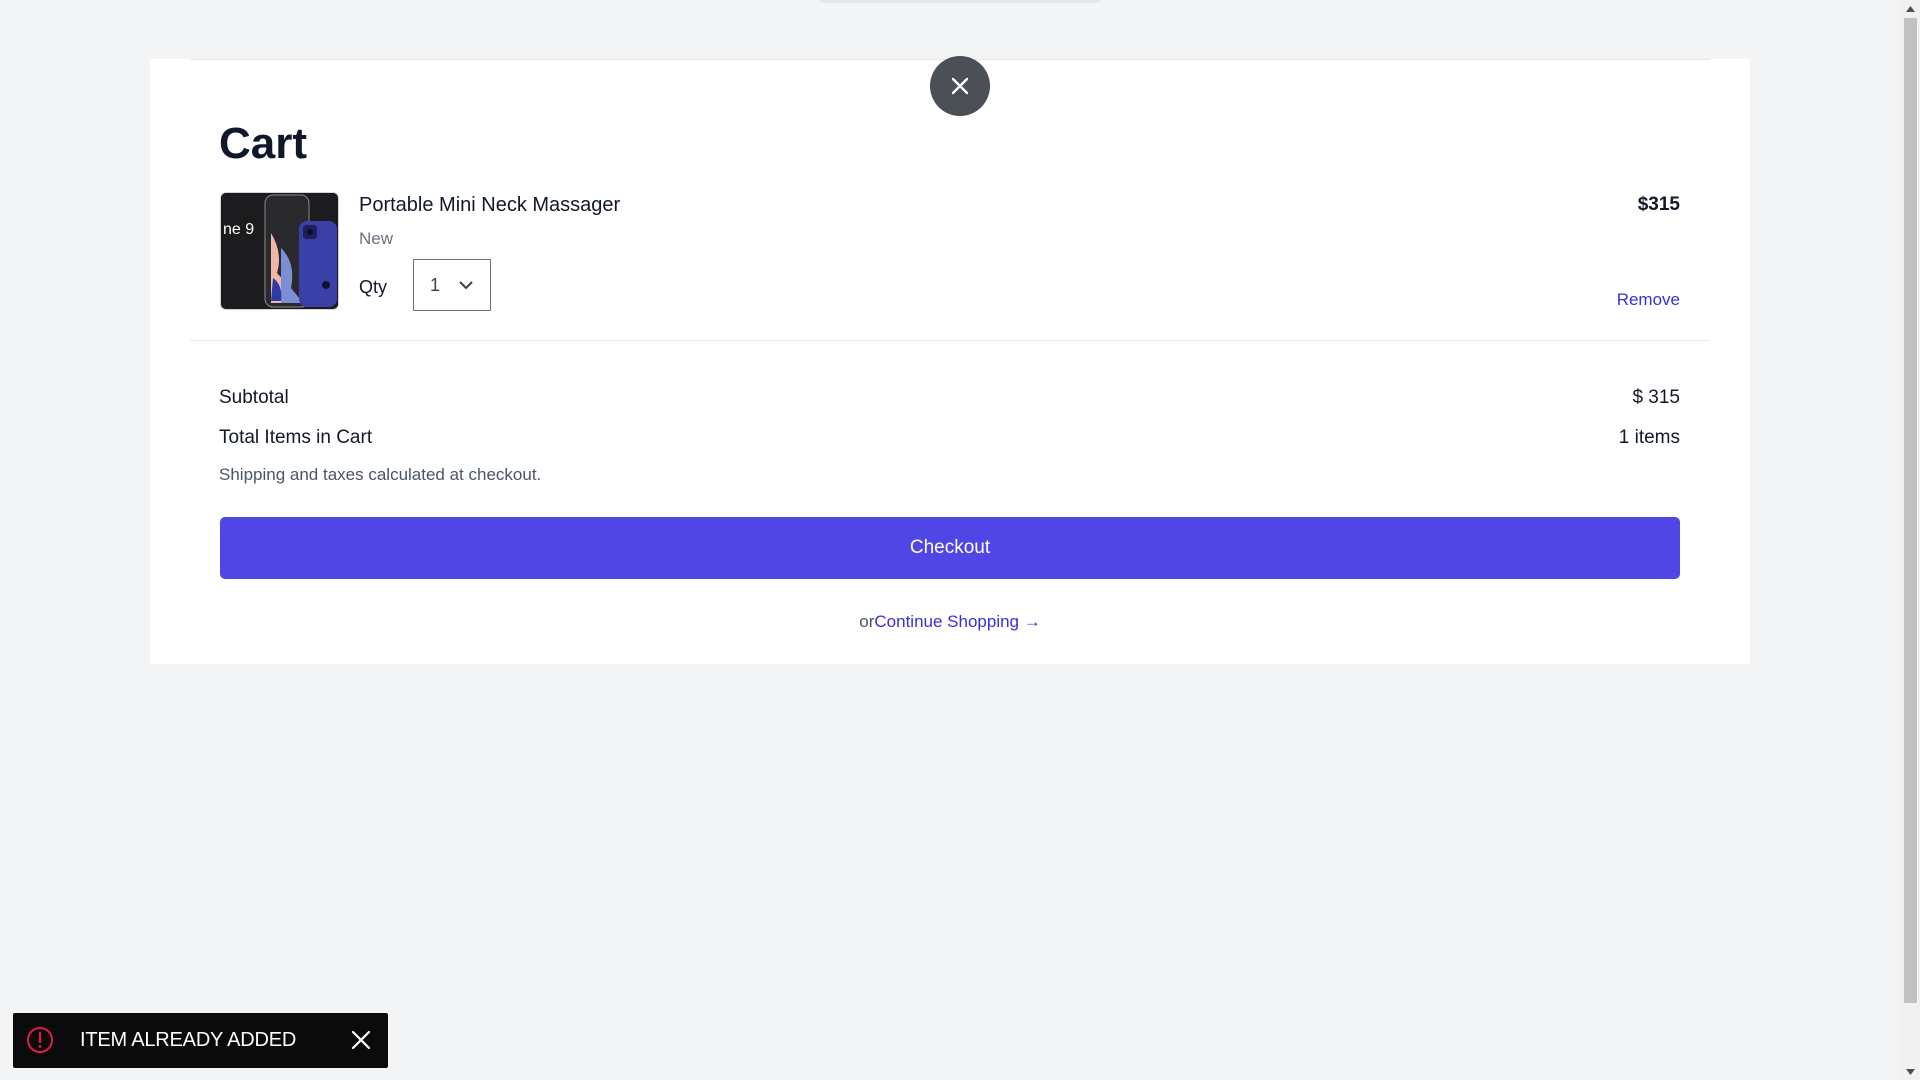 The image size is (1920, 1080). I want to click on checkout-button: Checkout, so click(950, 548).